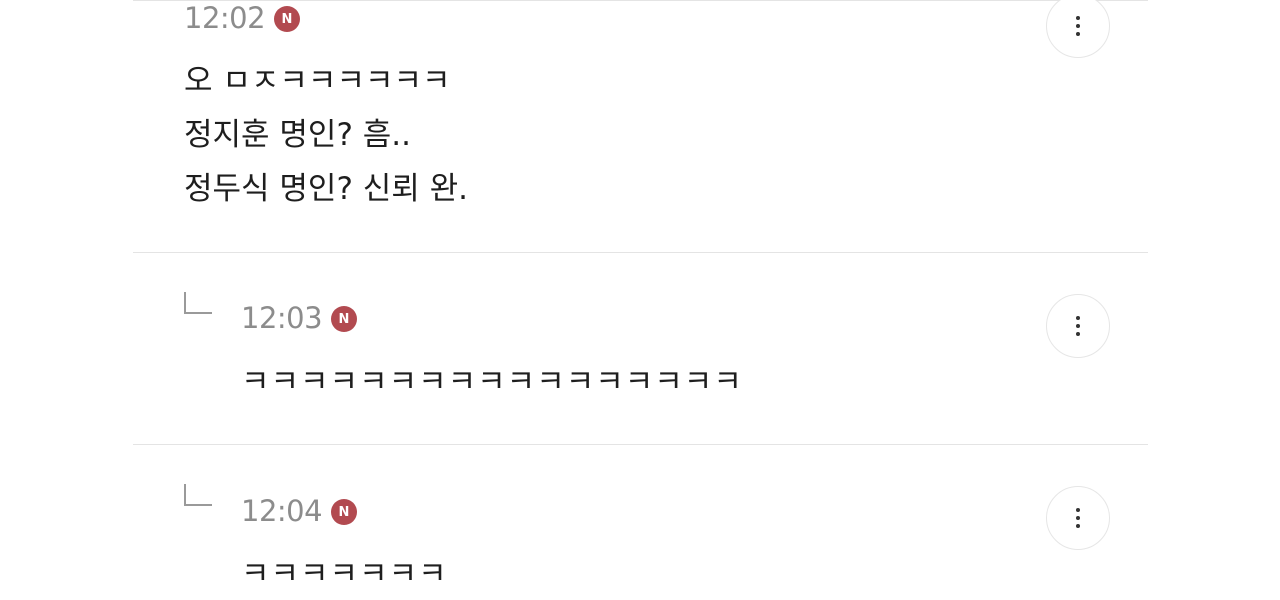 This screenshot has width=1280, height=600. I want to click on comment-line: 정지훈 명인? 흠.., so click(297, 135).